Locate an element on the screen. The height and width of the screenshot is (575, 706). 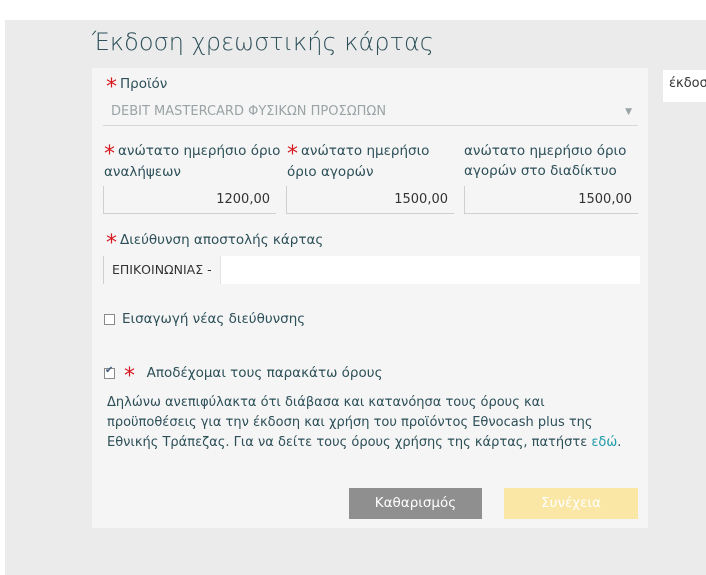
address-field: ΕΠΙΚΟΙΝΩΝΙΑΣ - is located at coordinates (371, 270).